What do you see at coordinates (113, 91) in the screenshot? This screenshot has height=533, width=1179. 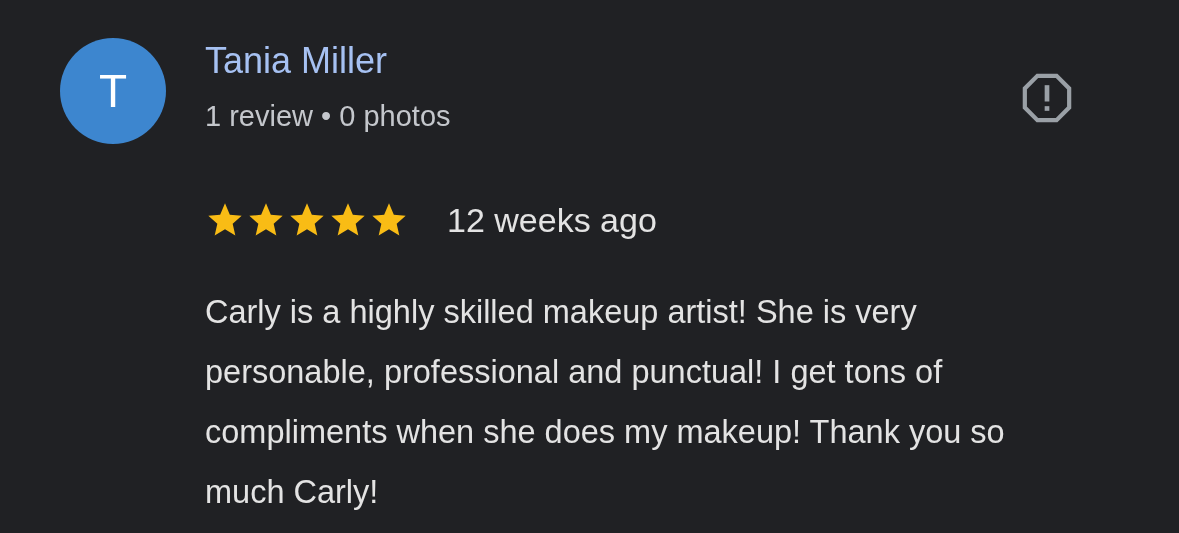 I see `avatar: T` at bounding box center [113, 91].